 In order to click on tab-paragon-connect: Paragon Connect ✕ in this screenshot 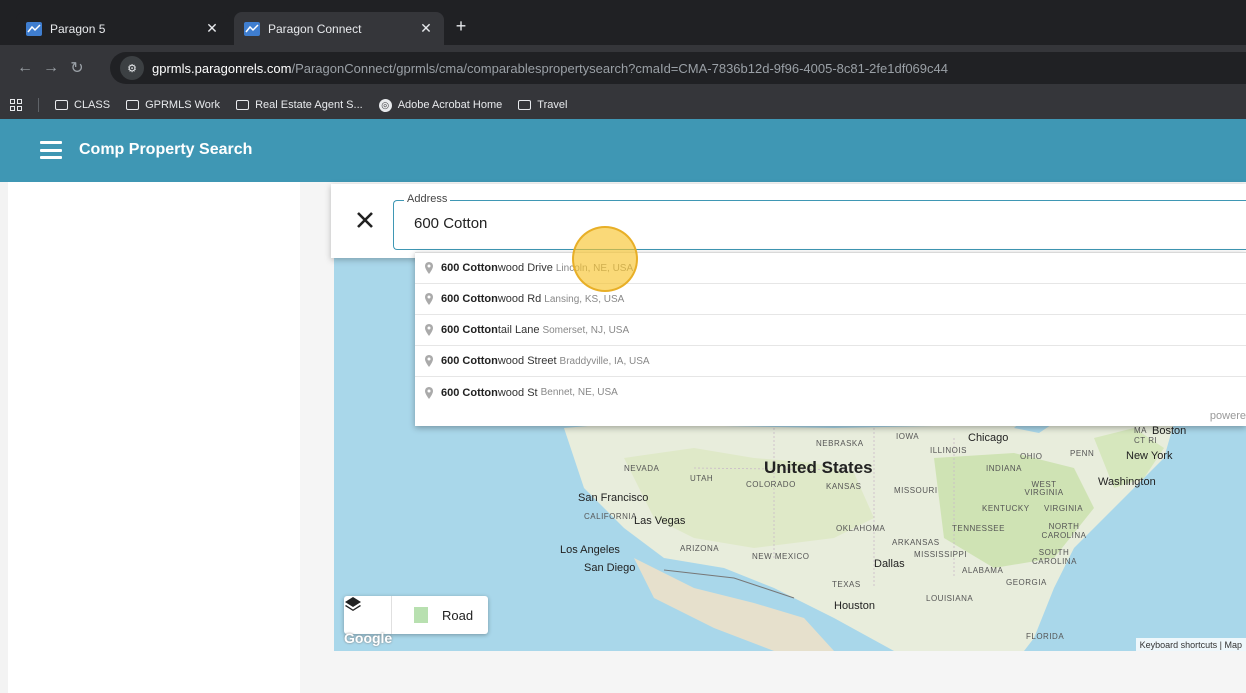, I will do `click(339, 28)`.